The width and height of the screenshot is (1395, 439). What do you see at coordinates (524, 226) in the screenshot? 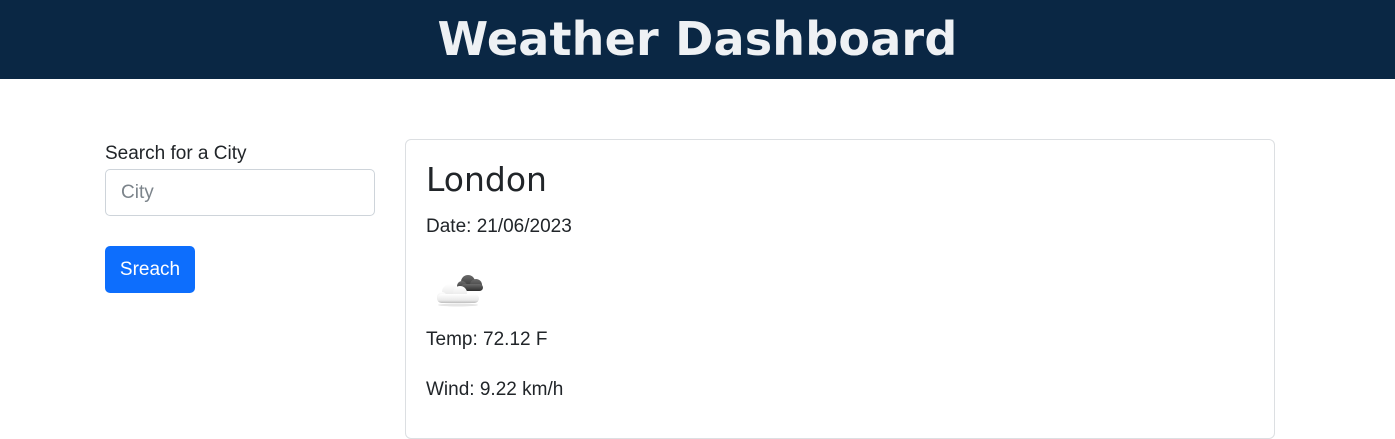
I see `date-value: 21/06/2023` at bounding box center [524, 226].